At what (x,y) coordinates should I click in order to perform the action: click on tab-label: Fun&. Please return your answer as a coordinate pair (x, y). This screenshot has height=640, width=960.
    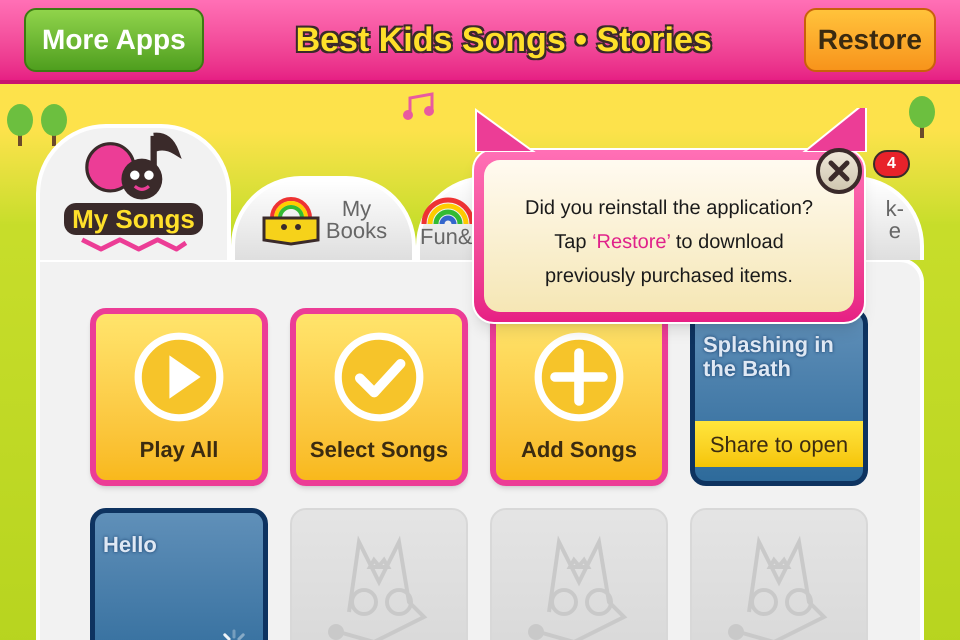
    Looking at the image, I should click on (446, 237).